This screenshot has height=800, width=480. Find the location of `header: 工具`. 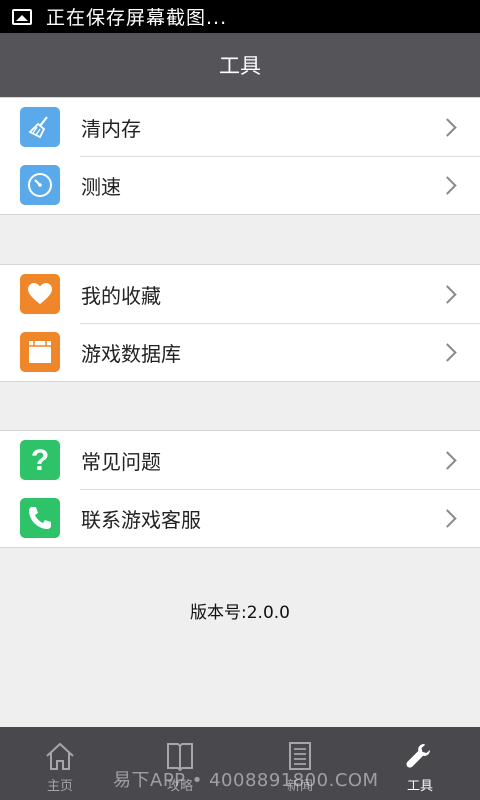

header: 工具 is located at coordinates (240, 65).